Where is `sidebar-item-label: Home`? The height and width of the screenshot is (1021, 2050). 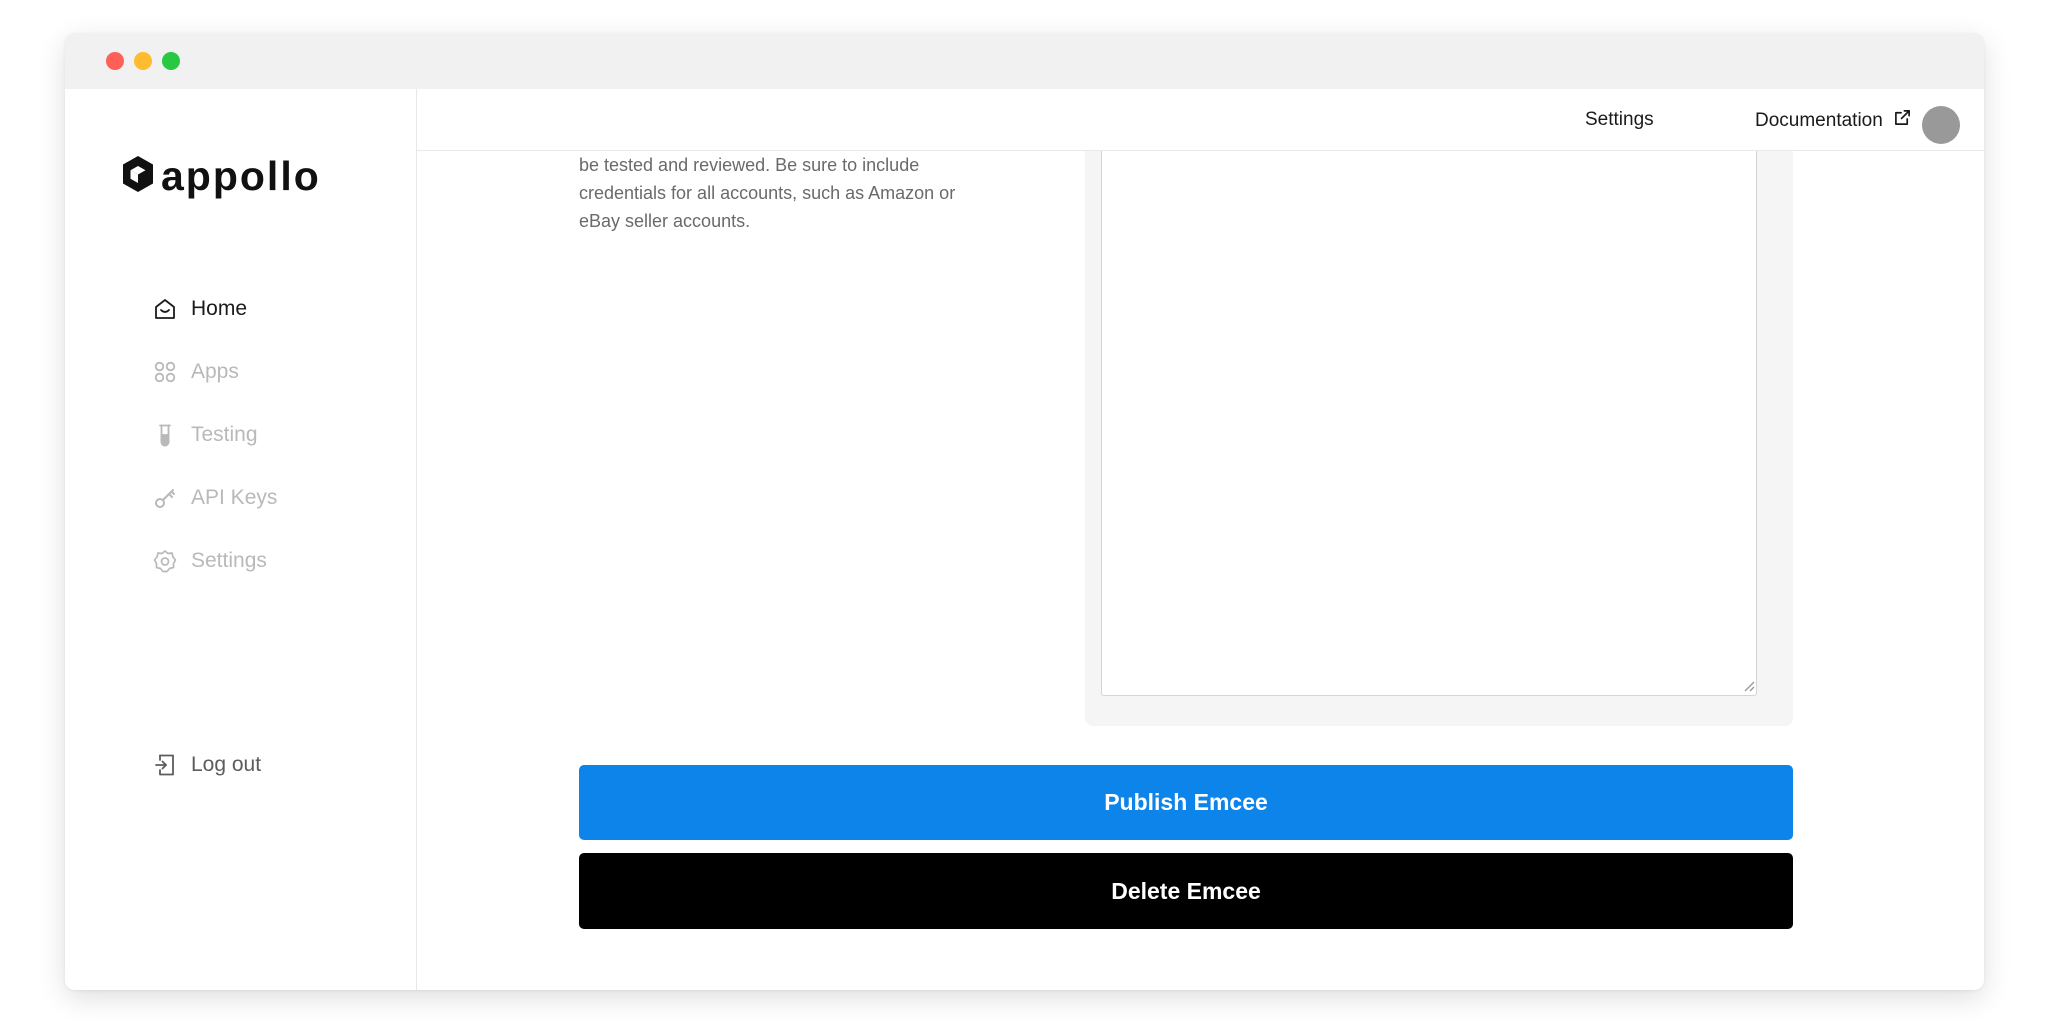 sidebar-item-label: Home is located at coordinates (219, 308).